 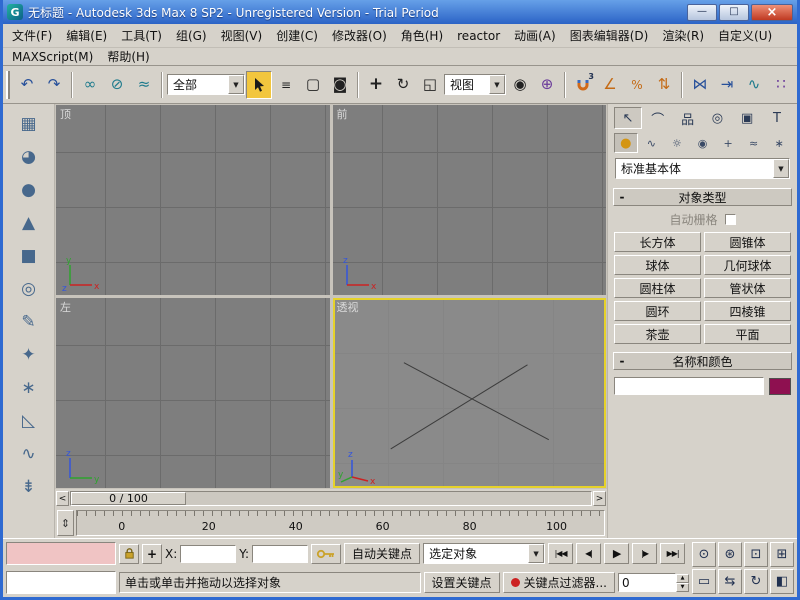 What do you see at coordinates (29, 189) in the screenshot?
I see `tab-tool-icon-3: ●` at bounding box center [29, 189].